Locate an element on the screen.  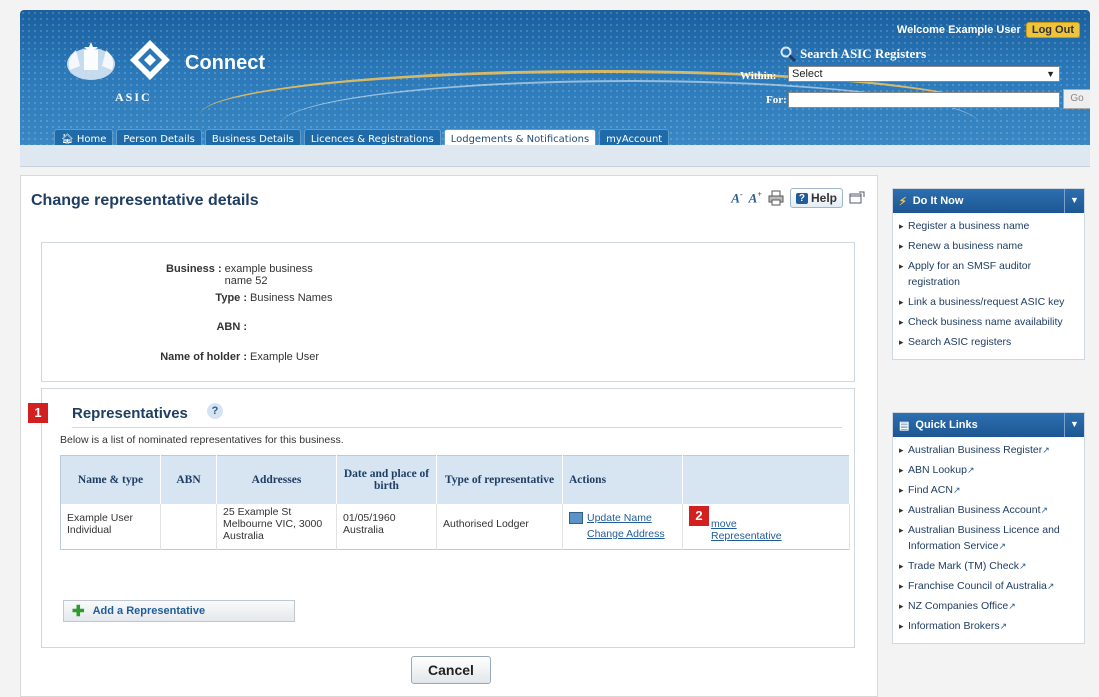
tab-myaccount: myAccount is located at coordinates (634, 137).